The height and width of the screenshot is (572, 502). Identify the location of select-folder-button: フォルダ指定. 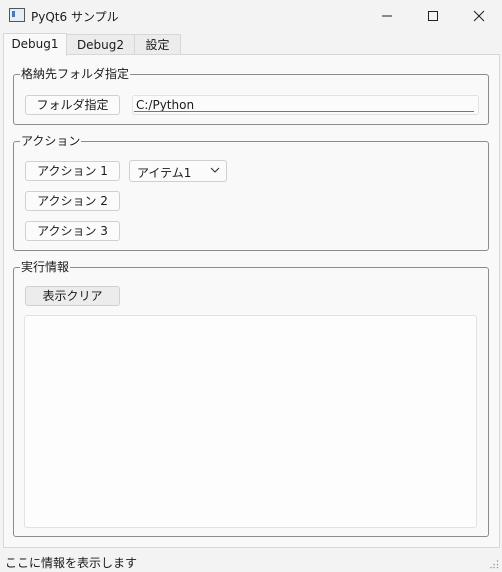
(72, 105).